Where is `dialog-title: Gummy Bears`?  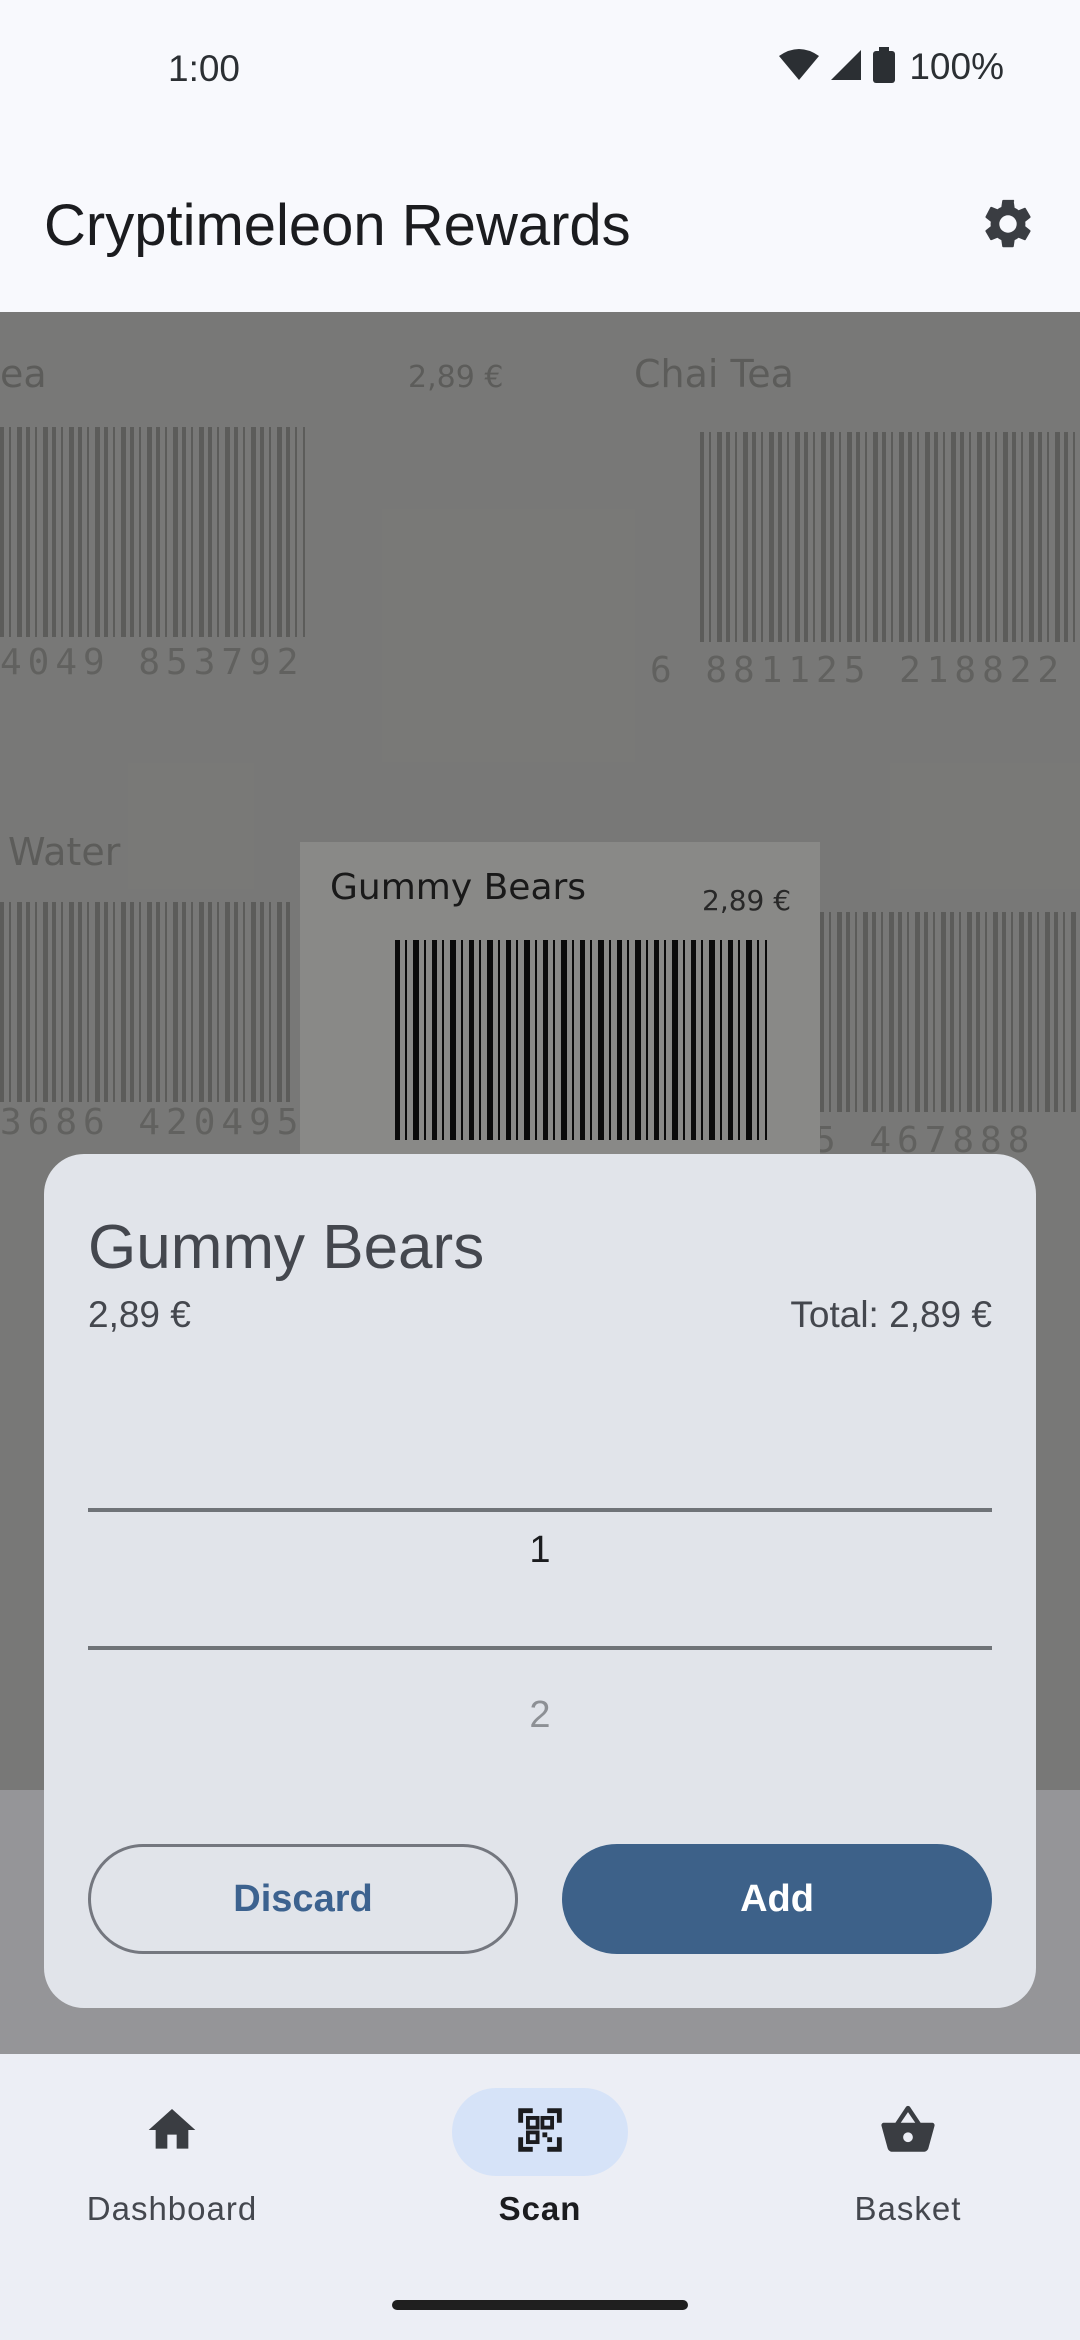
dialog-title: Gummy Bears is located at coordinates (286, 1247).